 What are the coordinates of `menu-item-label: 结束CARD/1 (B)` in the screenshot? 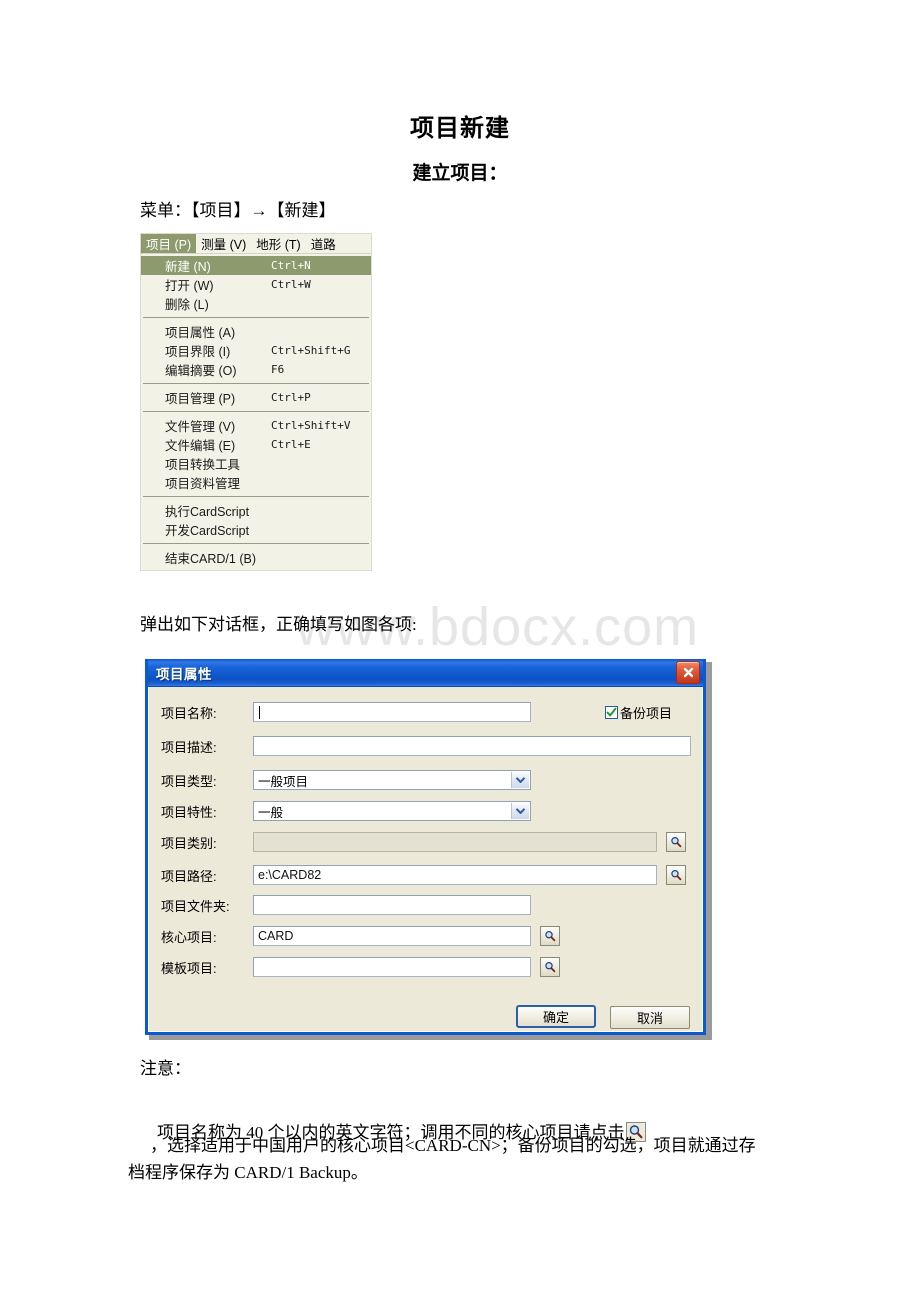 It's located at (210, 559).